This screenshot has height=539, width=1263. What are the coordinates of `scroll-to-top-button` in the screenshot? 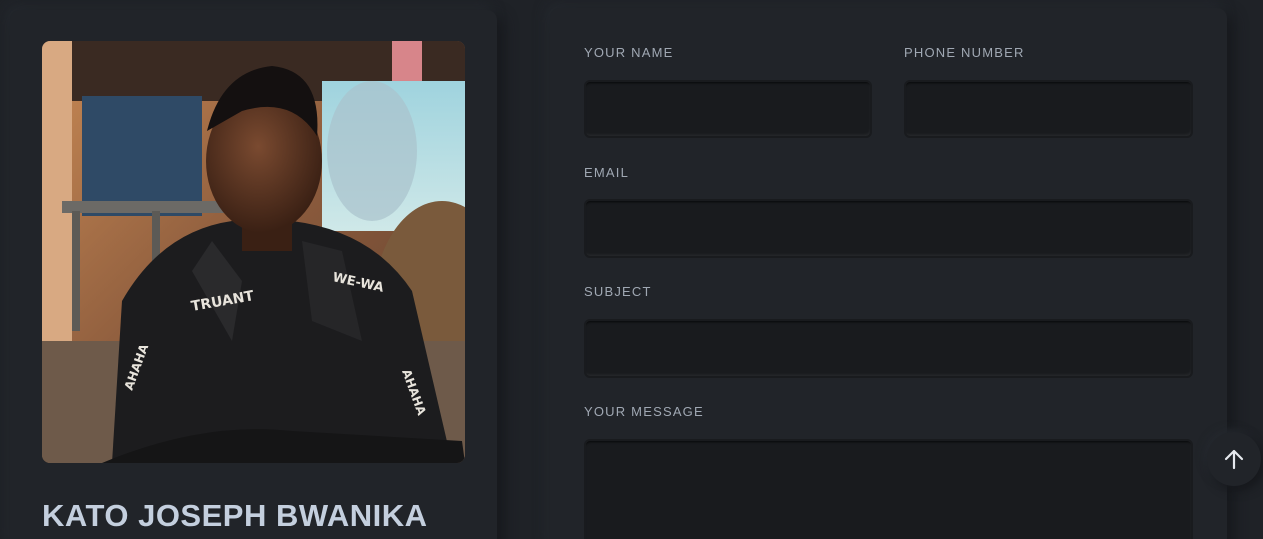 It's located at (1234, 459).